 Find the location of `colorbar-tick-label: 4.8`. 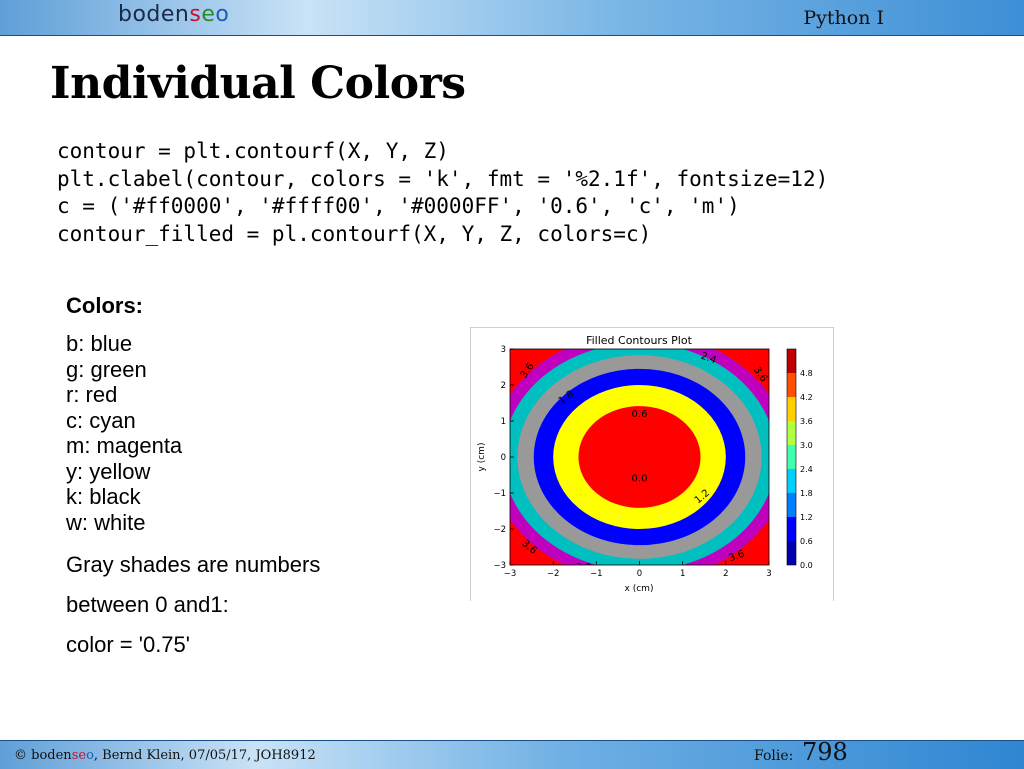

colorbar-tick-label: 4.8 is located at coordinates (806, 373).